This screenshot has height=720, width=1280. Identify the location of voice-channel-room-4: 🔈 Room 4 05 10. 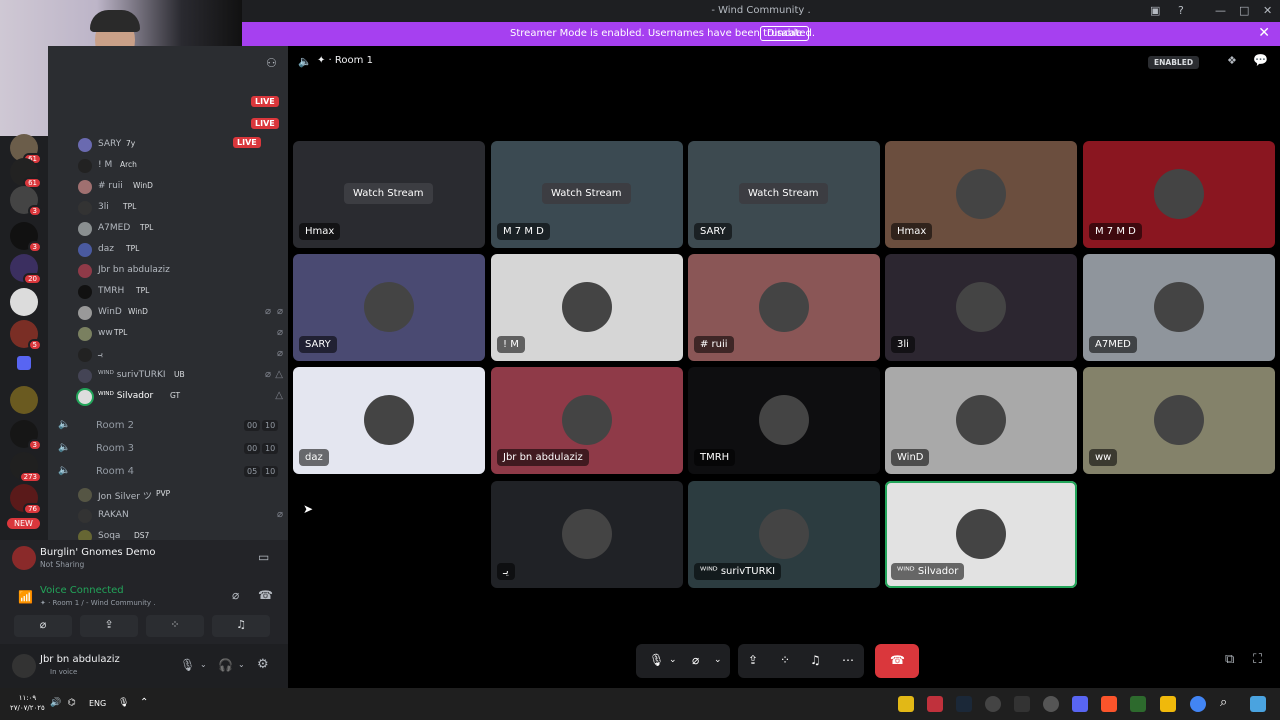
(169, 473).